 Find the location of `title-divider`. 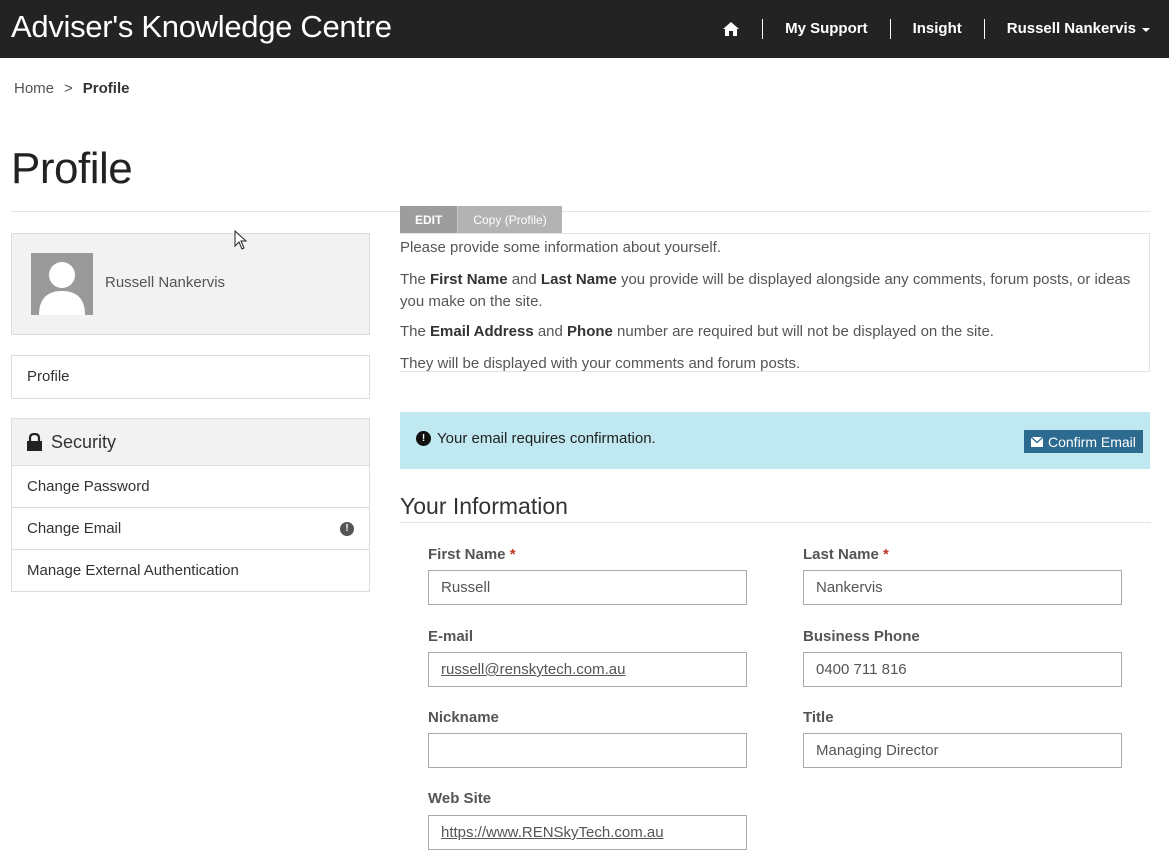

title-divider is located at coordinates (581, 211).